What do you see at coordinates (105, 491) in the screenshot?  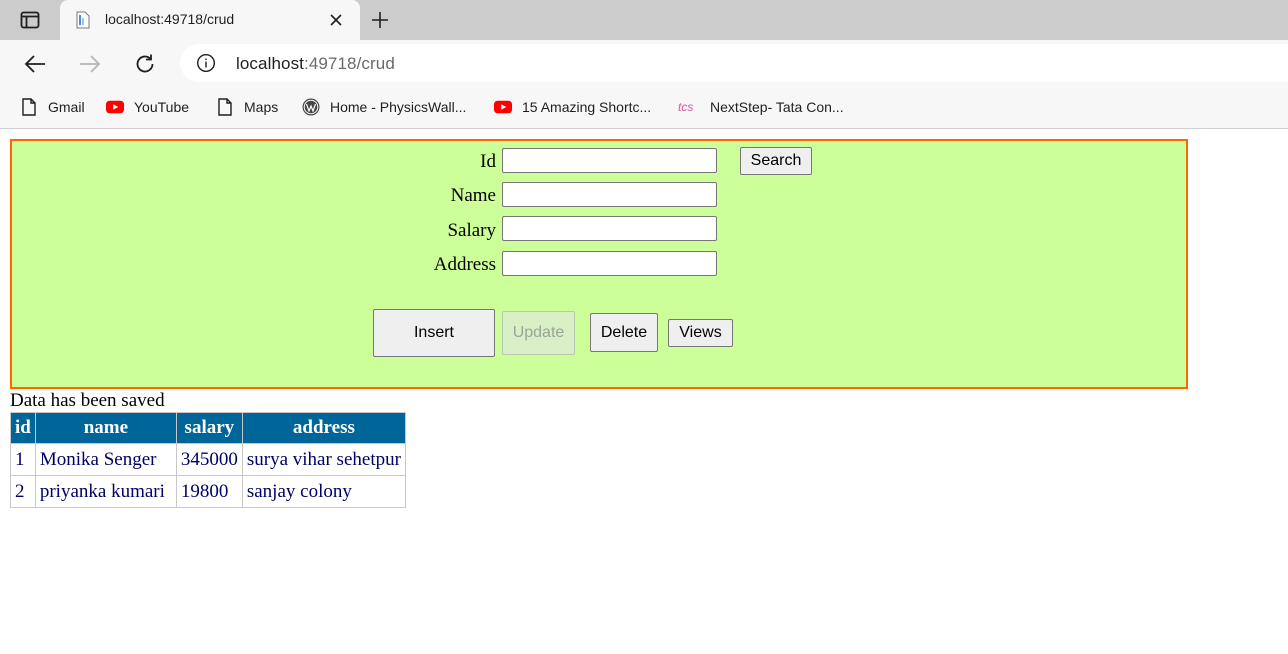 I see `cell-name: priyanka kumari` at bounding box center [105, 491].